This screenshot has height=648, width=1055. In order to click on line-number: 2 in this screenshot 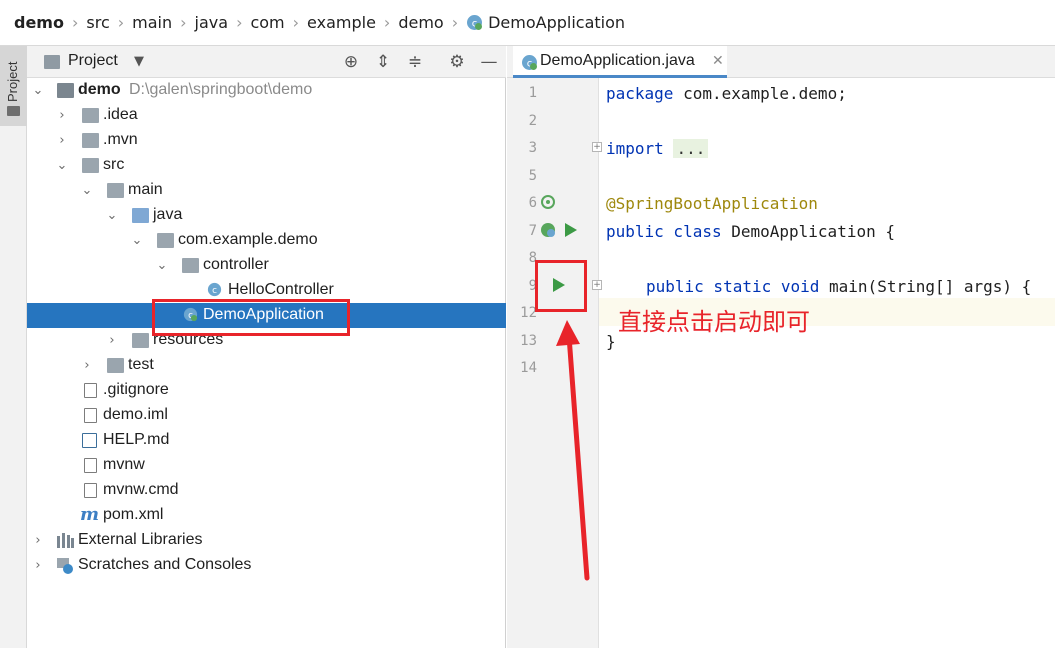, I will do `click(532, 121)`.